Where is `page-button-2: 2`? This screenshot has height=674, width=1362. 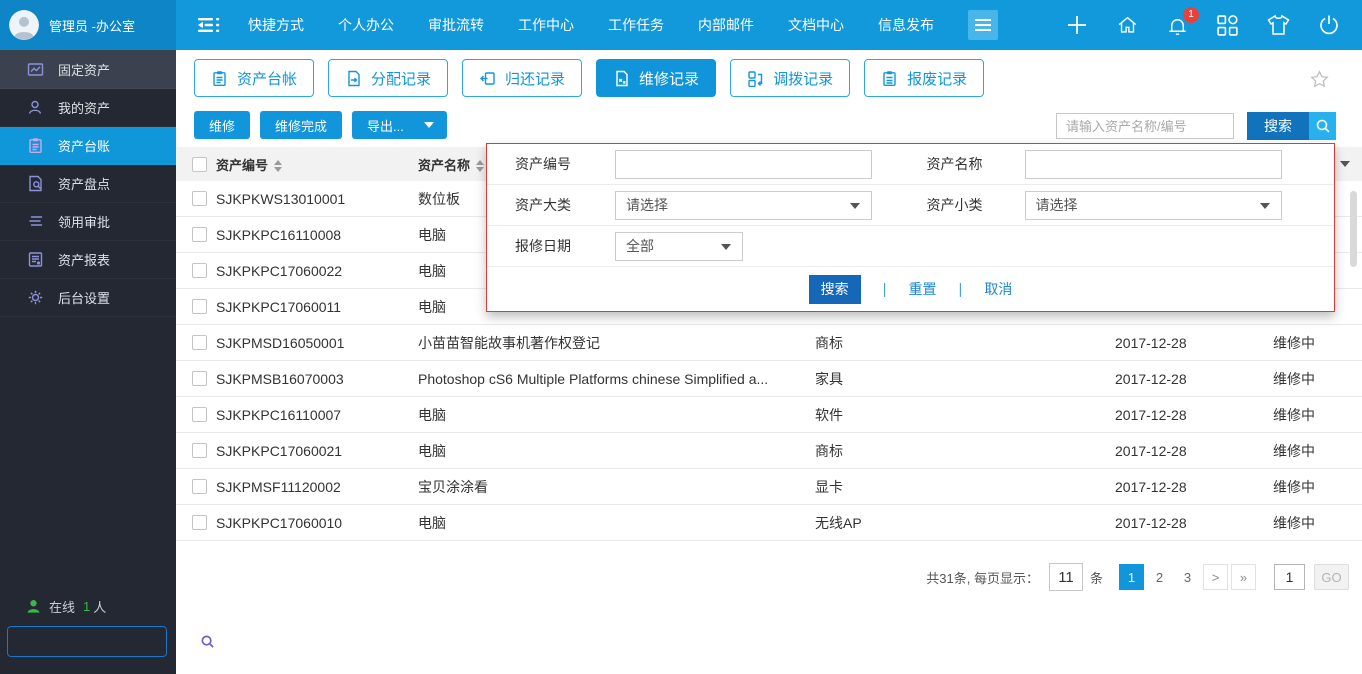
page-button-2: 2 is located at coordinates (1159, 577).